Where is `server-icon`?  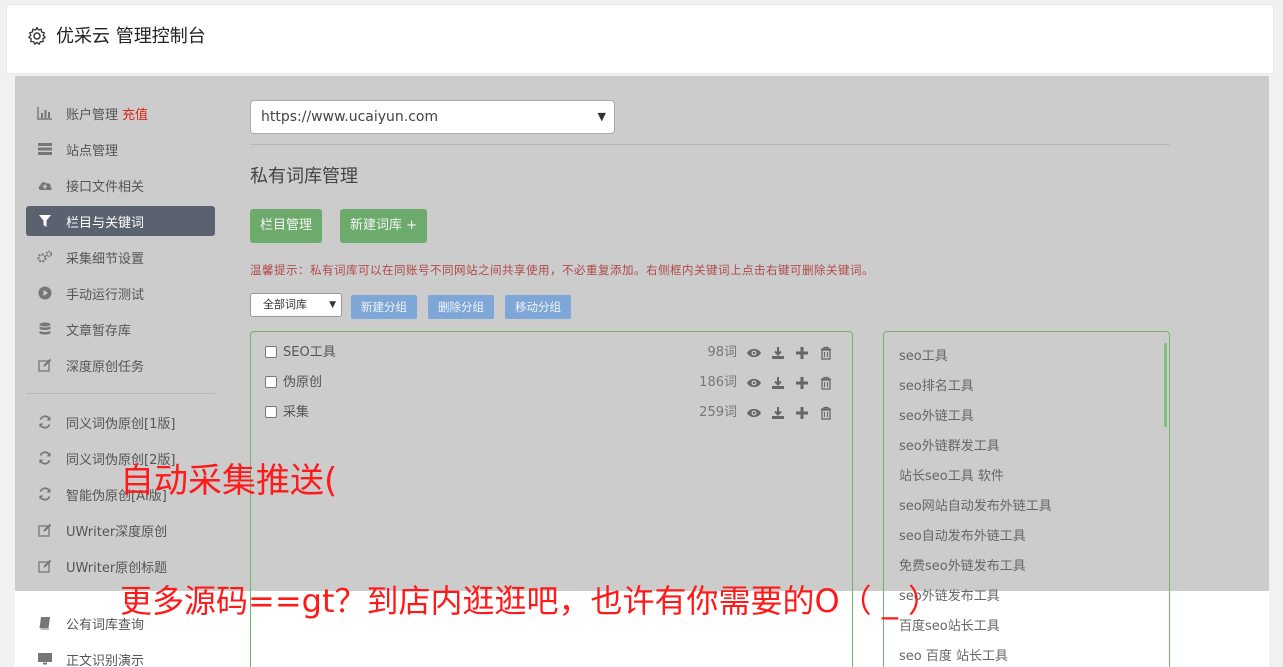 server-icon is located at coordinates (45, 149).